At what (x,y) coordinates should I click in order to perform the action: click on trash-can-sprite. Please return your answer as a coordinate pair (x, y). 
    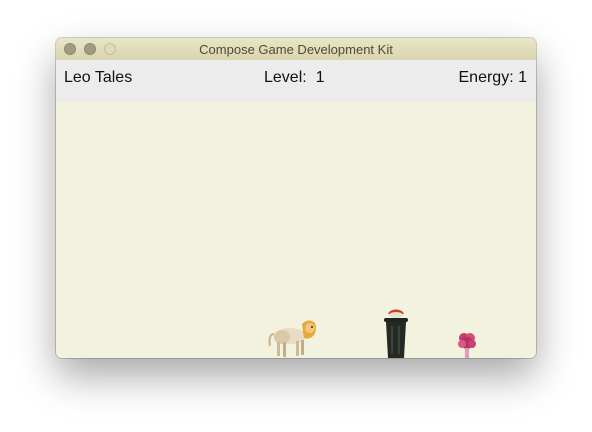
    Looking at the image, I should click on (396, 333).